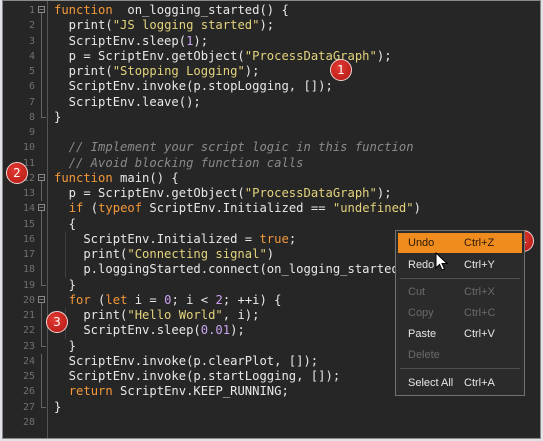 The height and width of the screenshot is (441, 543). What do you see at coordinates (479, 265) in the screenshot?
I see `menu-item-shortcut: Ctrl+Y` at bounding box center [479, 265].